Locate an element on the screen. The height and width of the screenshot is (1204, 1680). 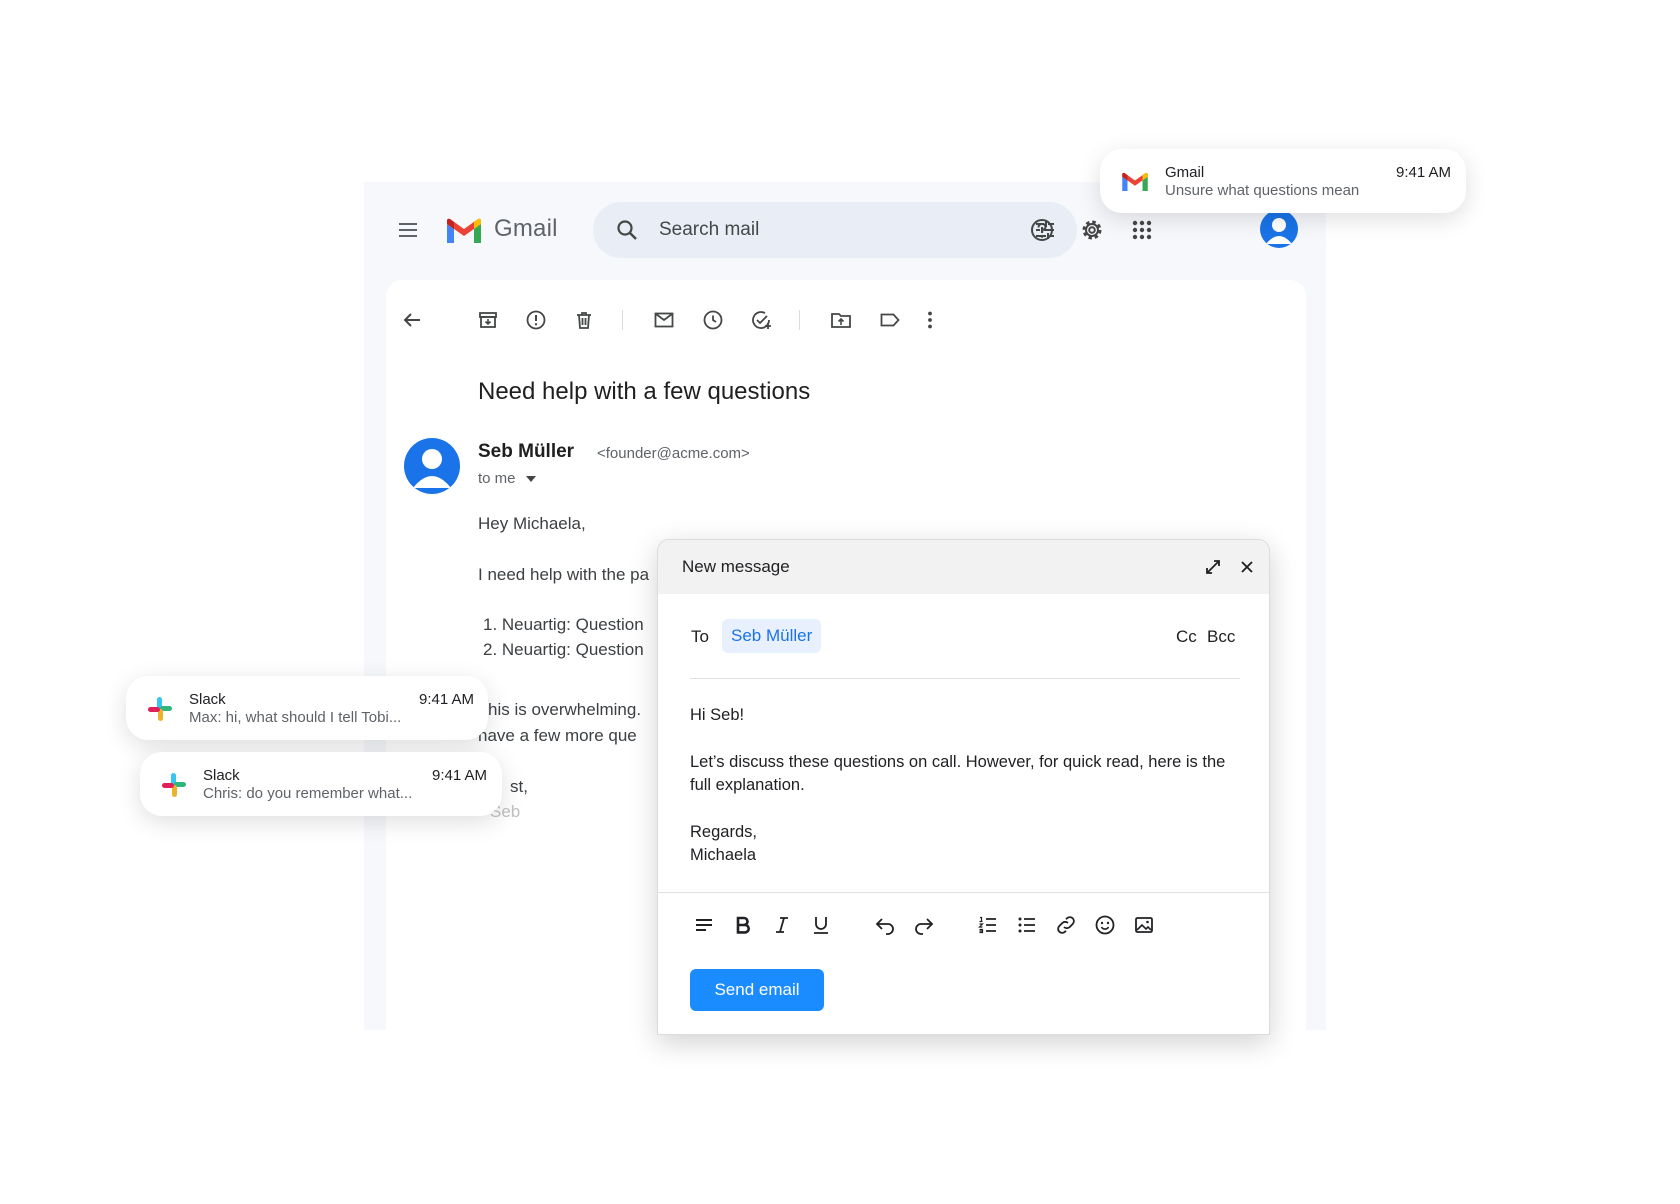
archive-icon is located at coordinates (488, 320).